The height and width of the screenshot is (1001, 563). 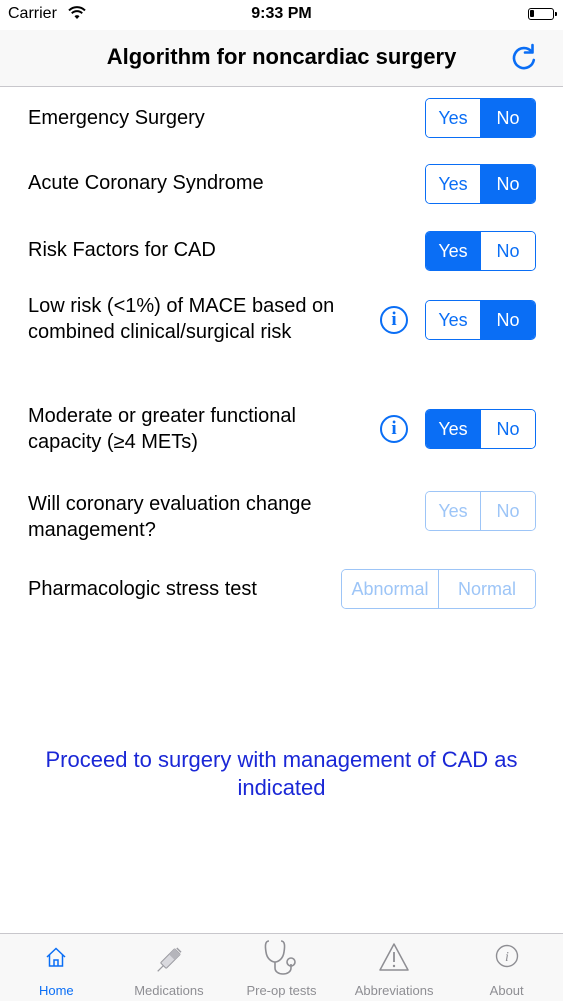 I want to click on svg-text: i, so click(x=507, y=957).